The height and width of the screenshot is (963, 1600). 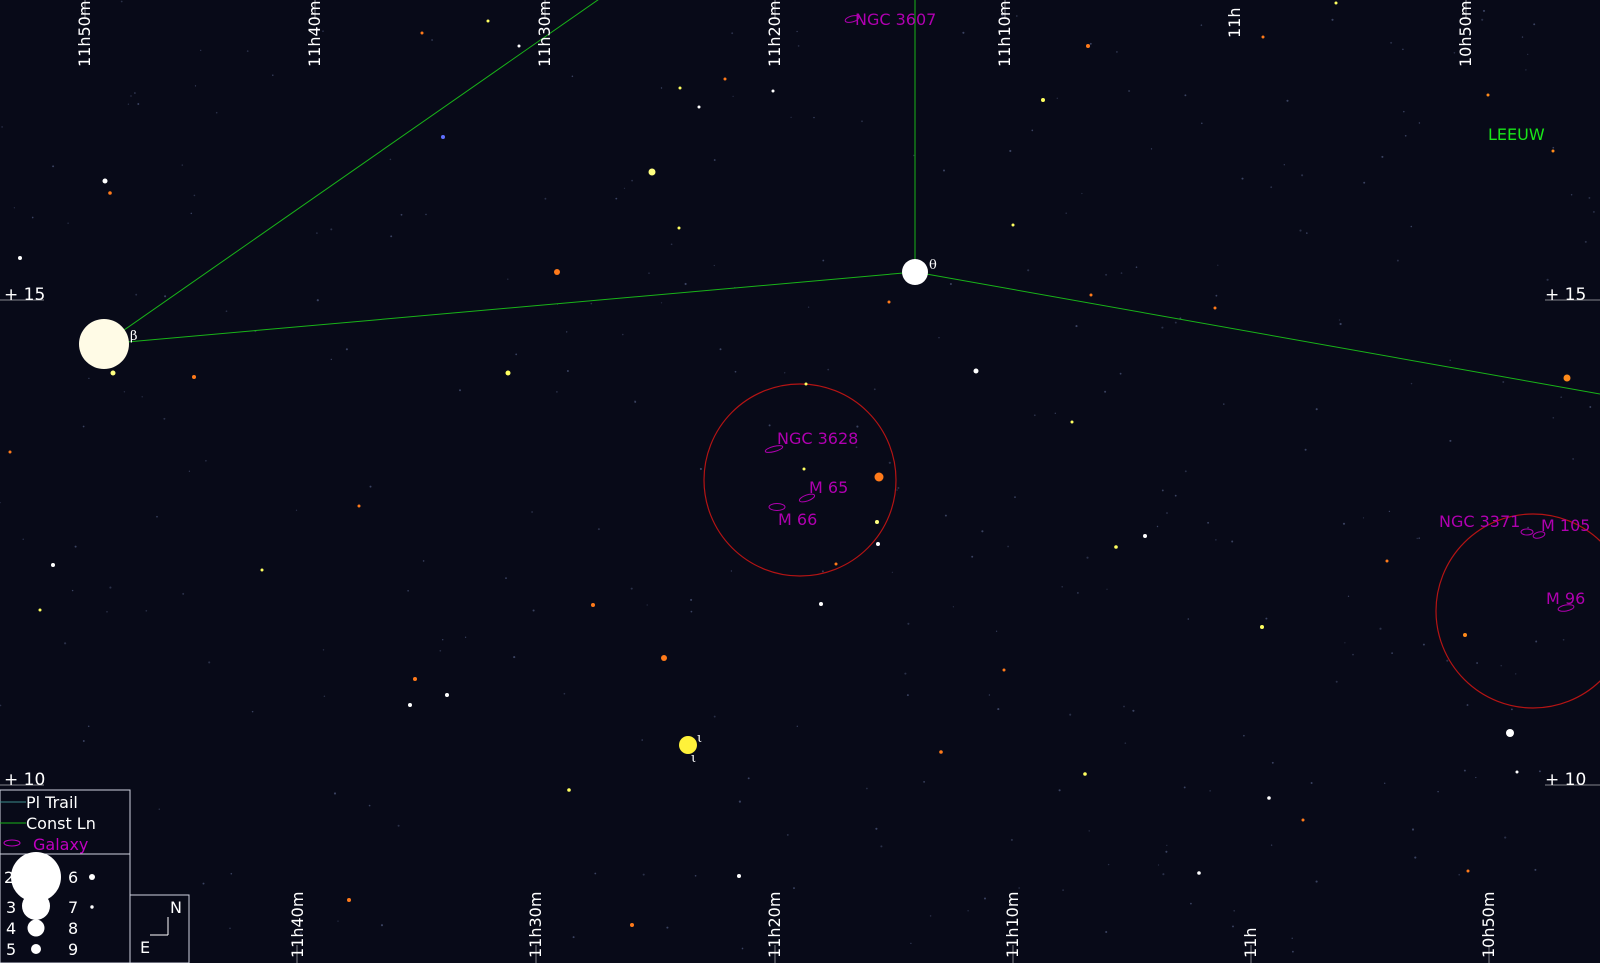 I want to click on ra-label-bottom: 11h, so click(x=1250, y=943).